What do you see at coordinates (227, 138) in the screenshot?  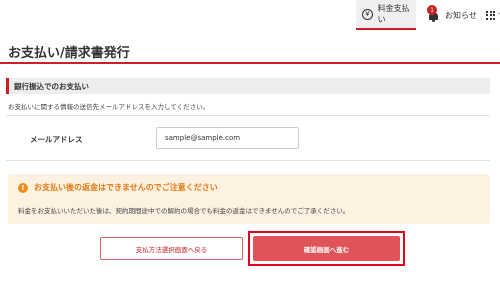 I see `email-input` at bounding box center [227, 138].